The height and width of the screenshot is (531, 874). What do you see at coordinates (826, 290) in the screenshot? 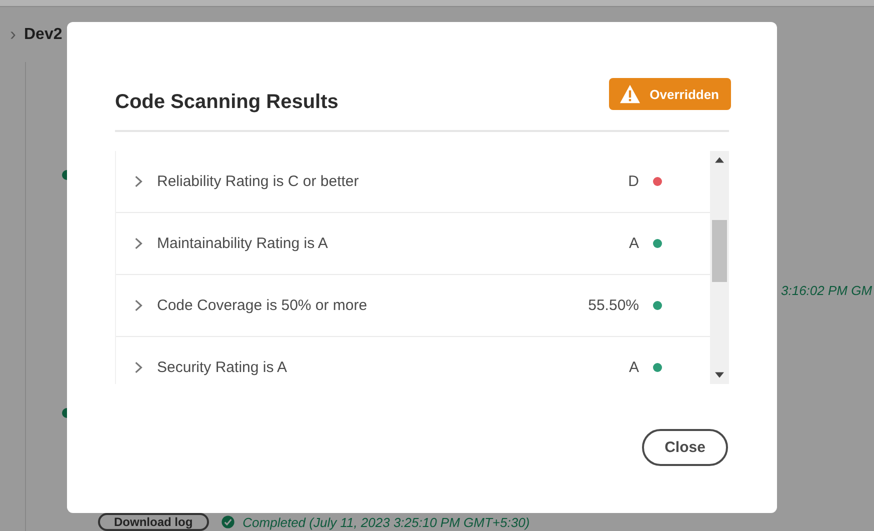
I see `timestamp: 3:16:02 PM GM` at bounding box center [826, 290].